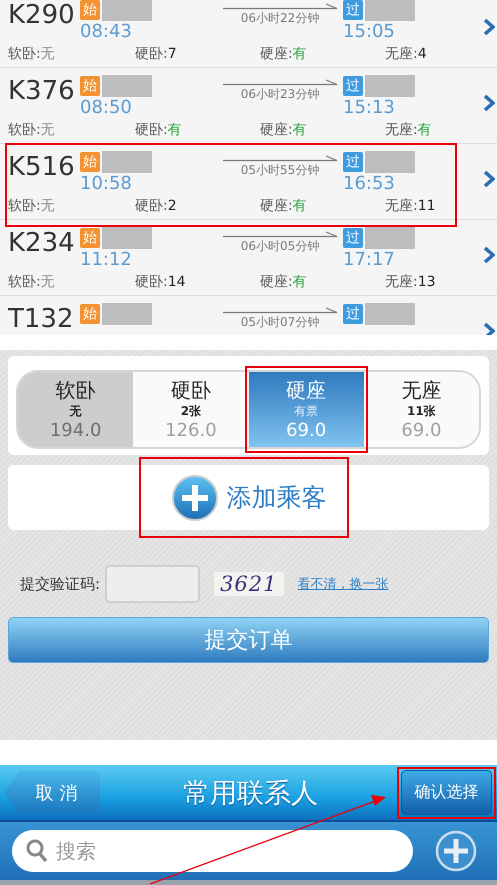  Describe the element at coordinates (41, 243) in the screenshot. I see `train-number: K234` at that location.